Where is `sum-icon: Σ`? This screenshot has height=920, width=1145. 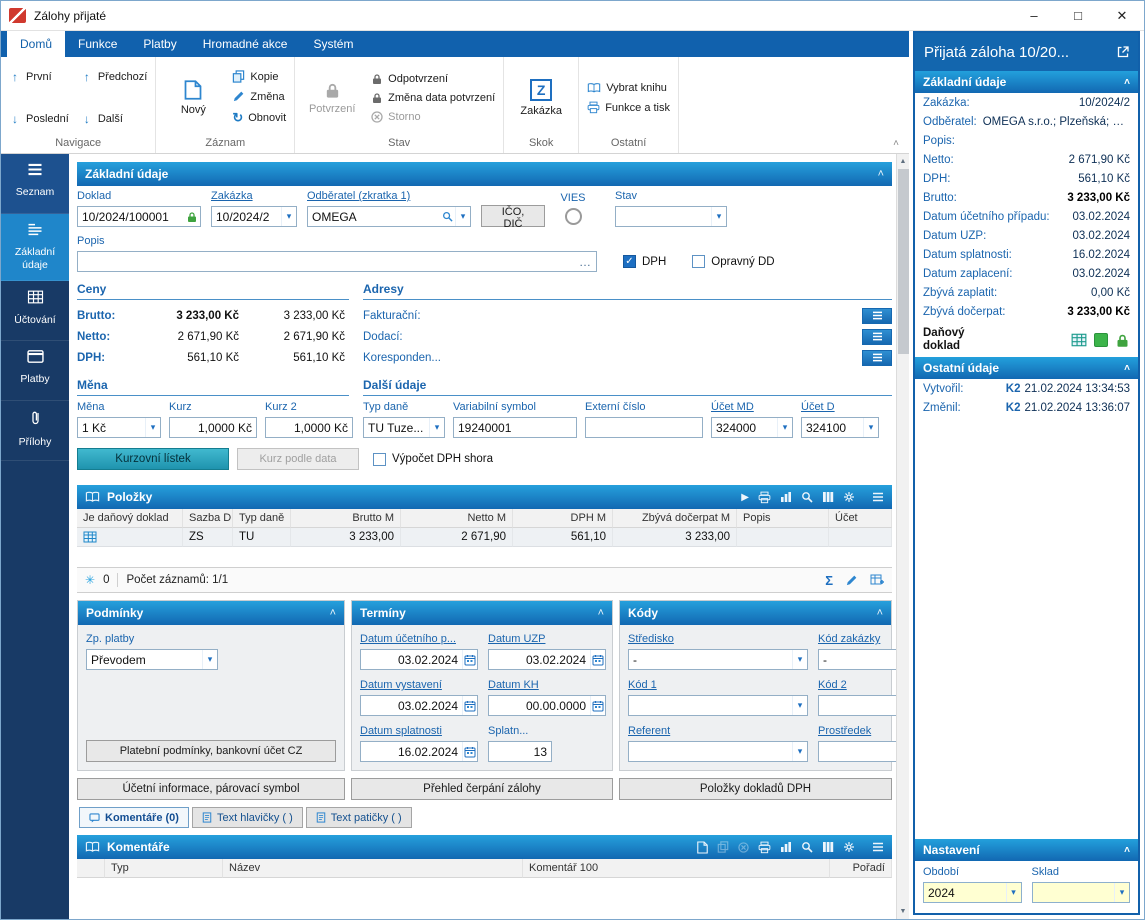 sum-icon: Σ is located at coordinates (829, 580).